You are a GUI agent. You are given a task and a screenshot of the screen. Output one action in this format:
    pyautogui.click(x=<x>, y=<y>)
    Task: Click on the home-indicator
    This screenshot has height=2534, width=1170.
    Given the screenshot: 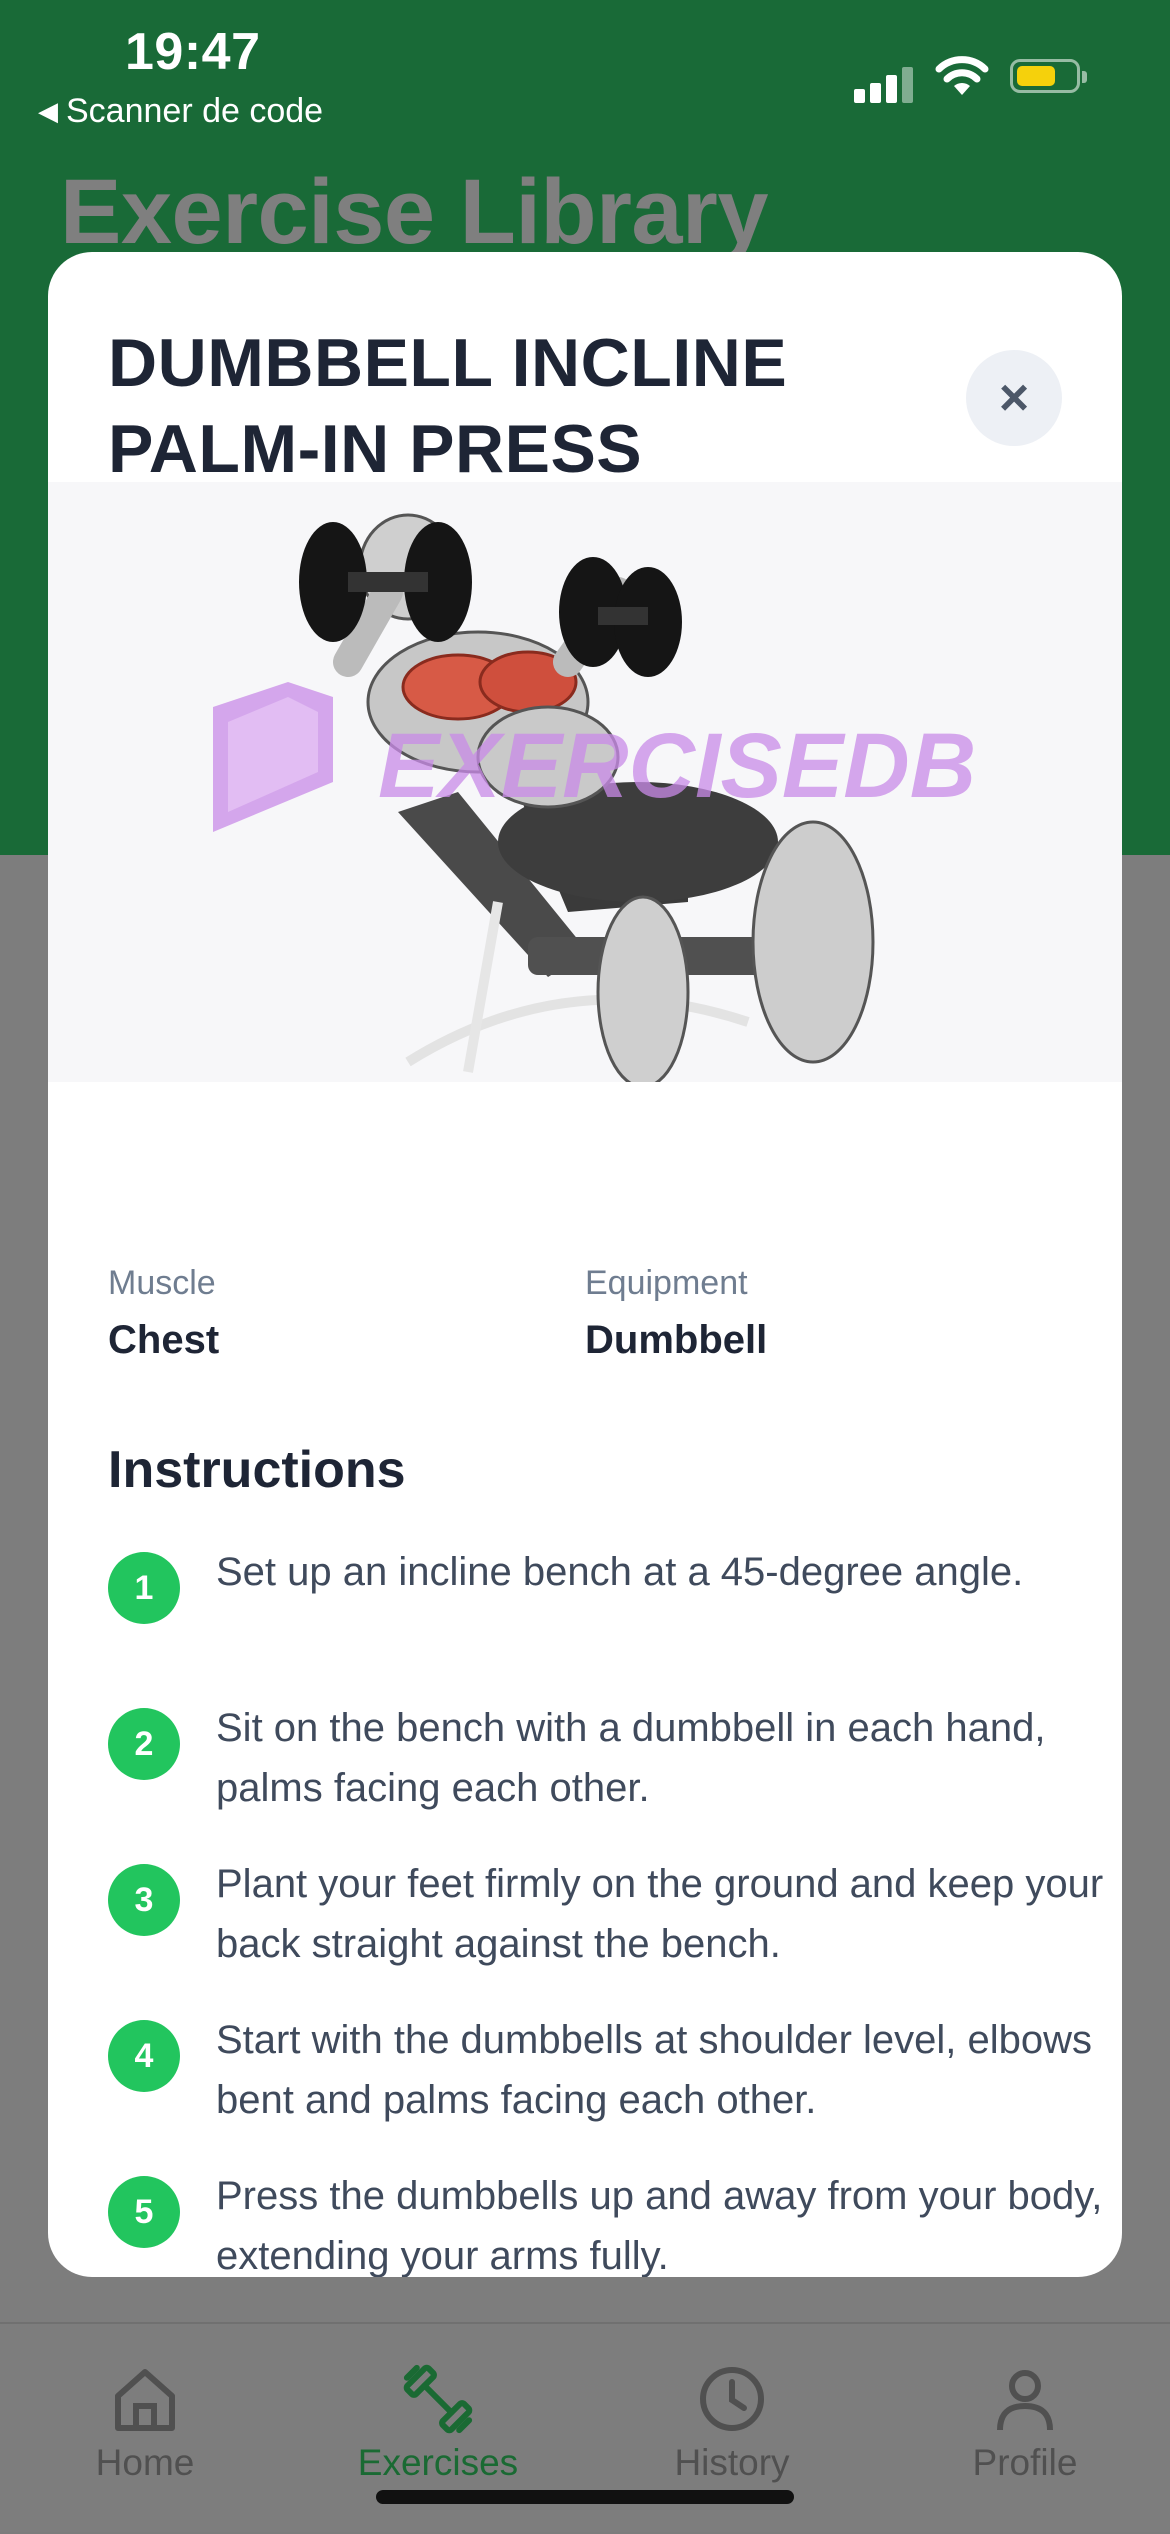 What is the action you would take?
    pyautogui.click(x=585, y=2497)
    